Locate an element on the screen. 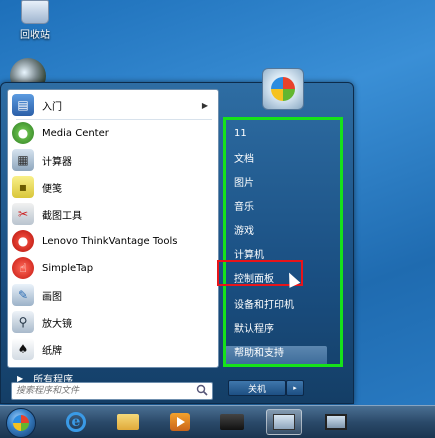  recycle-bin-label: 回收站 is located at coordinates (35, 35).